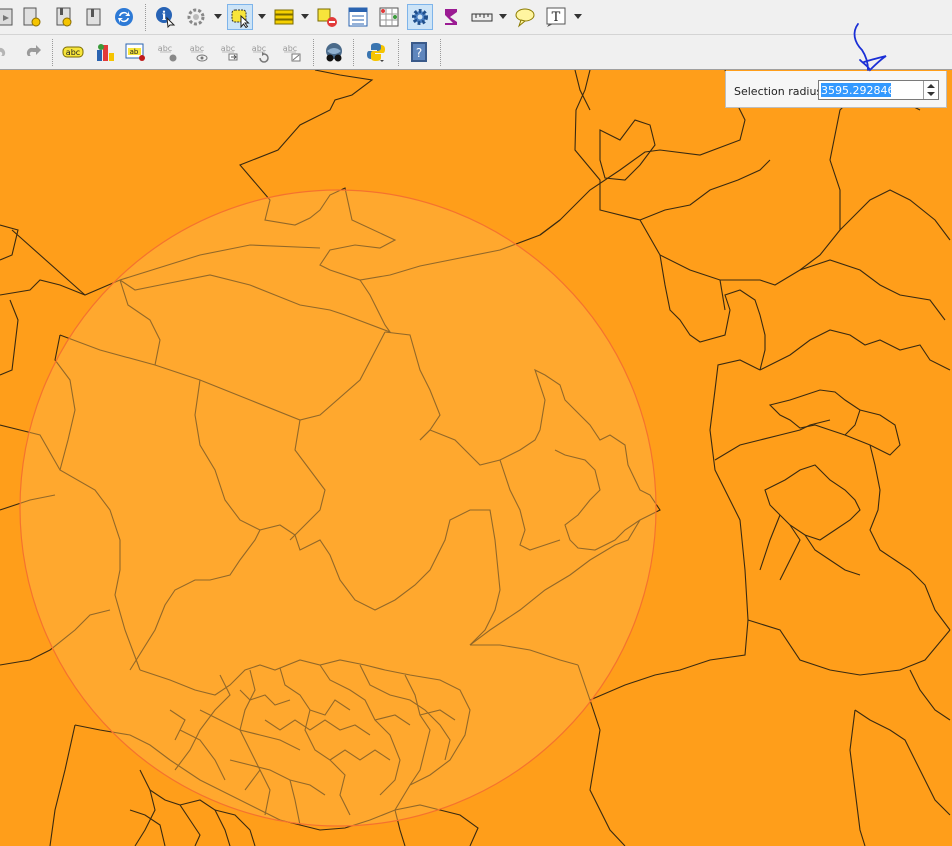 The width and height of the screenshot is (952, 846). What do you see at coordinates (199, 52) in the screenshot?
I see `show-hide-labels-icon: abc` at bounding box center [199, 52].